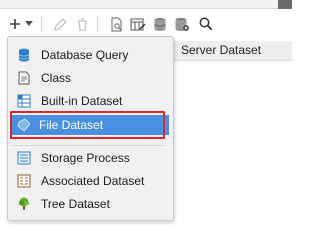  What do you see at coordinates (24, 101) in the screenshot?
I see `builtin-dataset-icon` at bounding box center [24, 101].